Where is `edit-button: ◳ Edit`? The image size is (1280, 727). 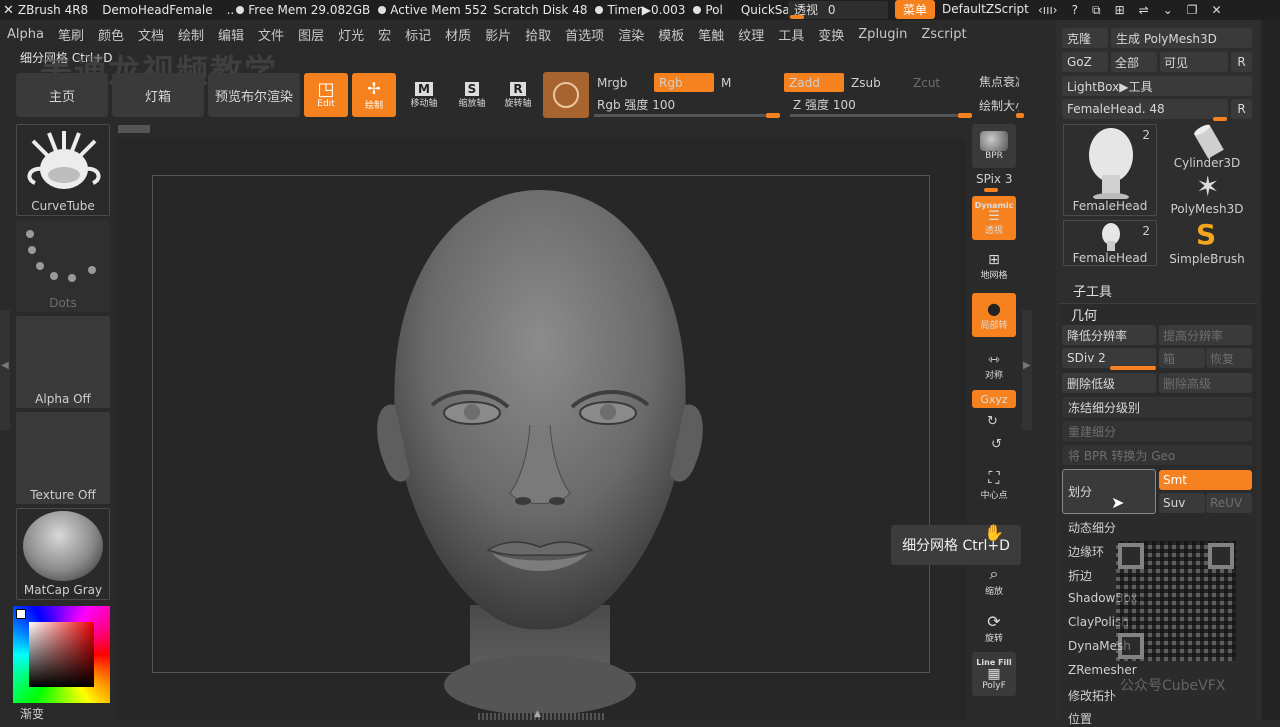
edit-button: ◳ Edit is located at coordinates (326, 95).